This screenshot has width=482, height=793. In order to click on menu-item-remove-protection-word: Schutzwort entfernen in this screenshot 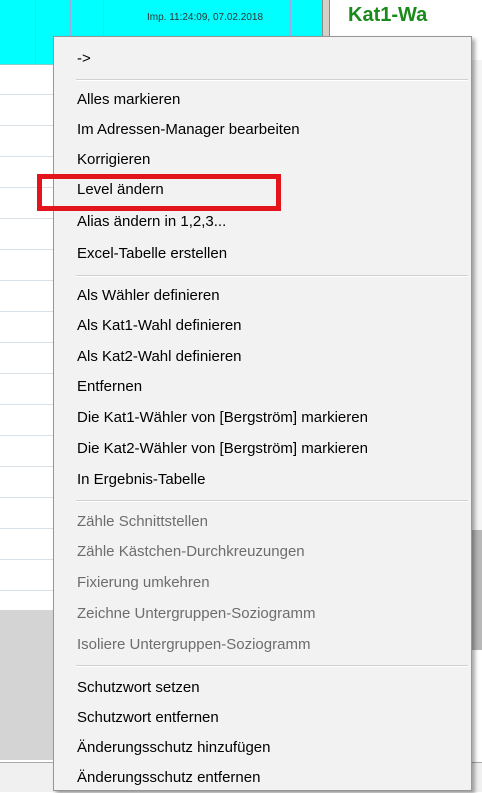, I will do `click(262, 718)`.